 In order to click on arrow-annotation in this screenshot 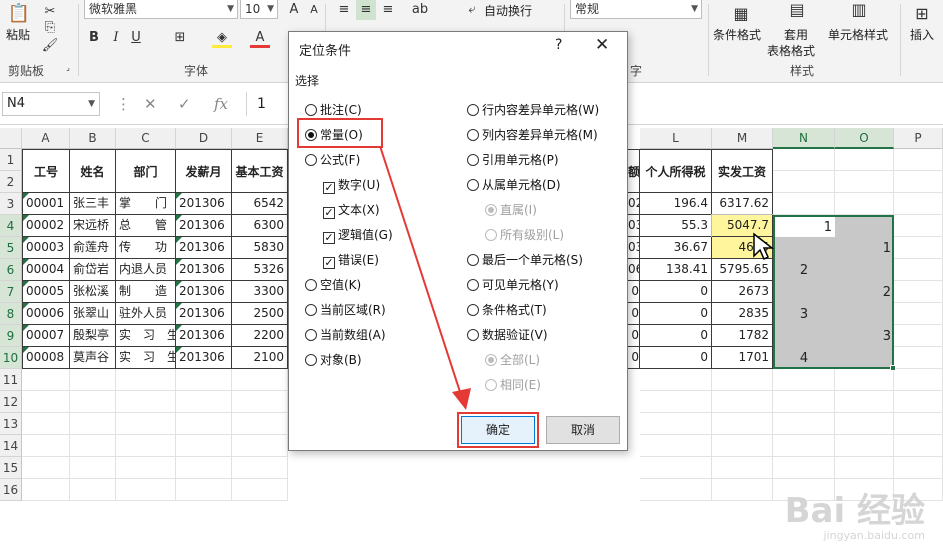, I will do `click(425, 277)`.